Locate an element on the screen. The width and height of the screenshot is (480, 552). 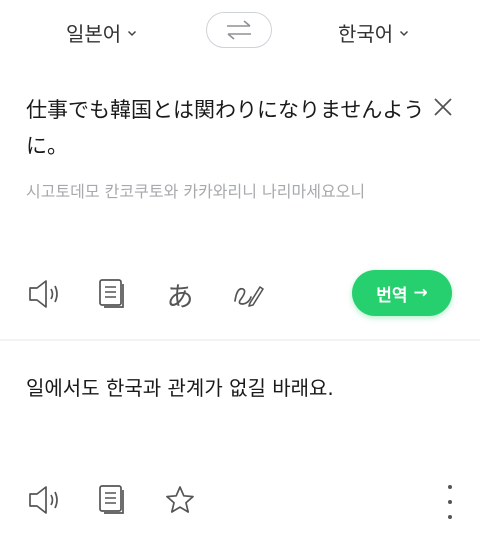
source-language-selector: 일본어 is located at coordinates (101, 32).